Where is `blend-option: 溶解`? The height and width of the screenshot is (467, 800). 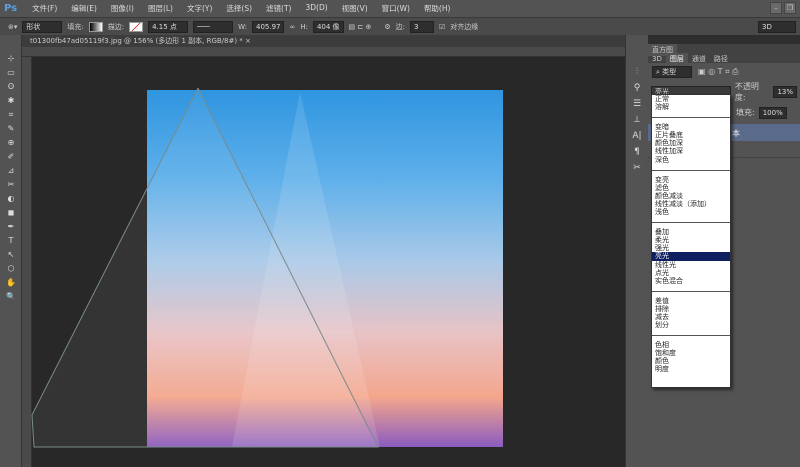
blend-option: 溶解 is located at coordinates (691, 107).